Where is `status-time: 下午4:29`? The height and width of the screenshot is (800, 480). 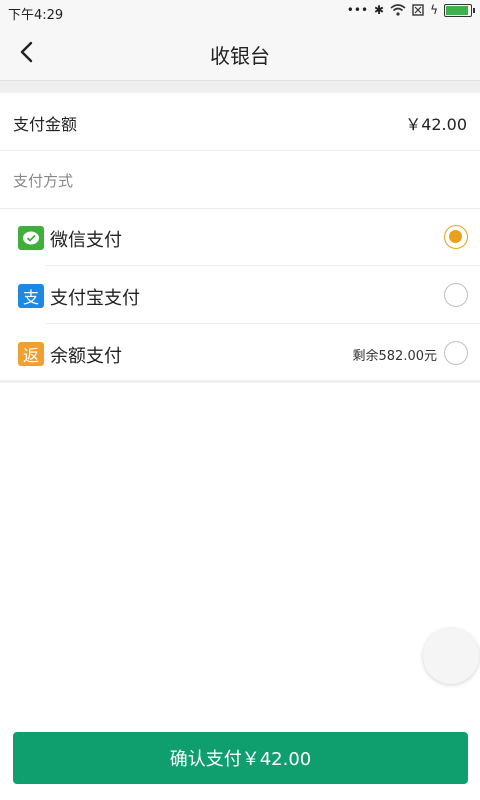 status-time: 下午4:29 is located at coordinates (36, 15).